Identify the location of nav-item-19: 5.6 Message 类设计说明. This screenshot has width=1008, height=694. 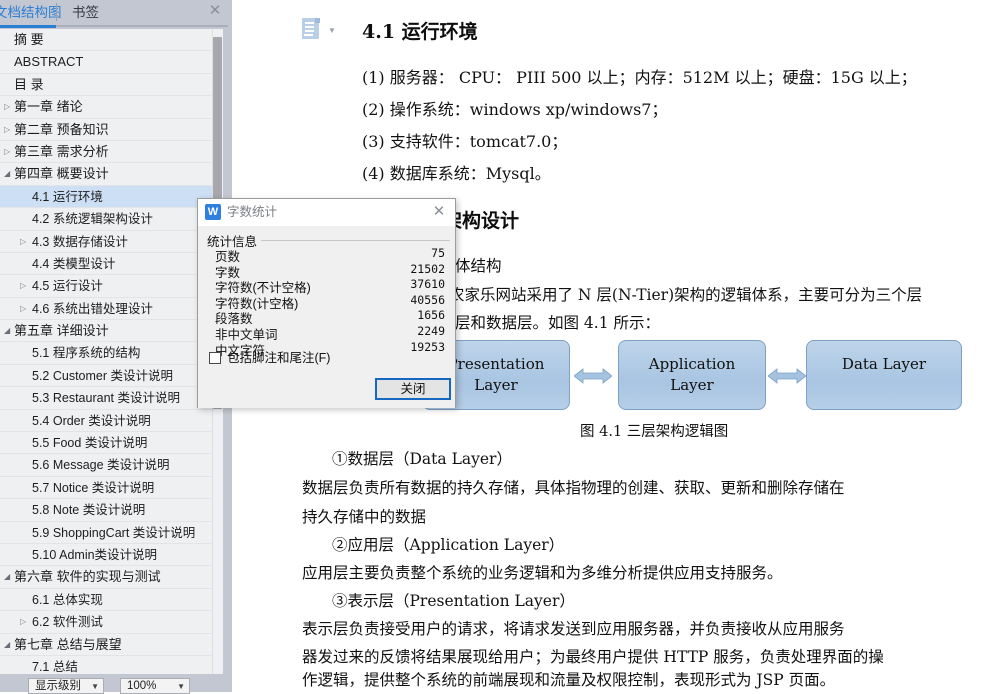
(106, 465).